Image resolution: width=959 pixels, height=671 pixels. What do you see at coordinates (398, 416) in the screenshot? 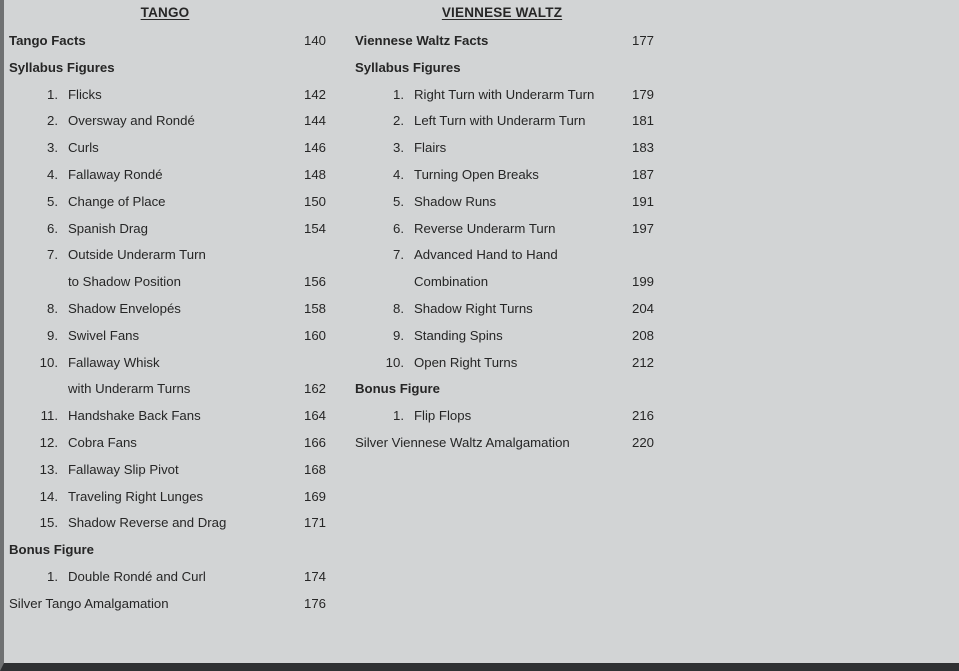
I see `toc-entry-number: 1.` at bounding box center [398, 416].